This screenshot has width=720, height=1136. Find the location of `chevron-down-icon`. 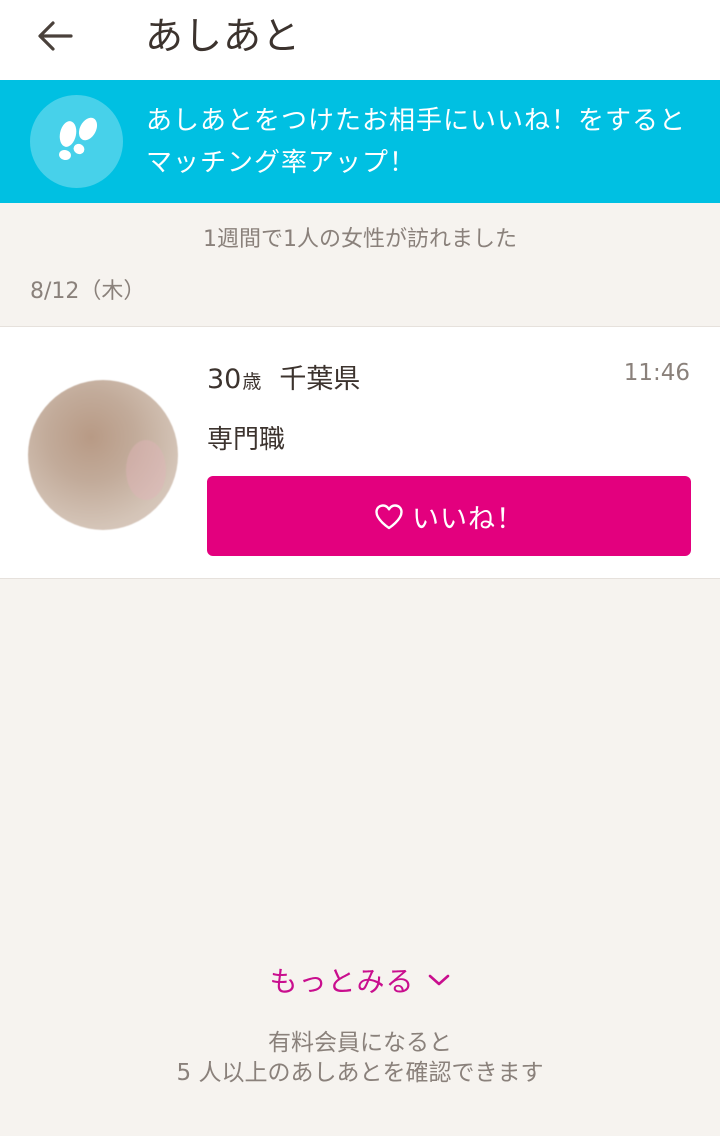

chevron-down-icon is located at coordinates (439, 980).